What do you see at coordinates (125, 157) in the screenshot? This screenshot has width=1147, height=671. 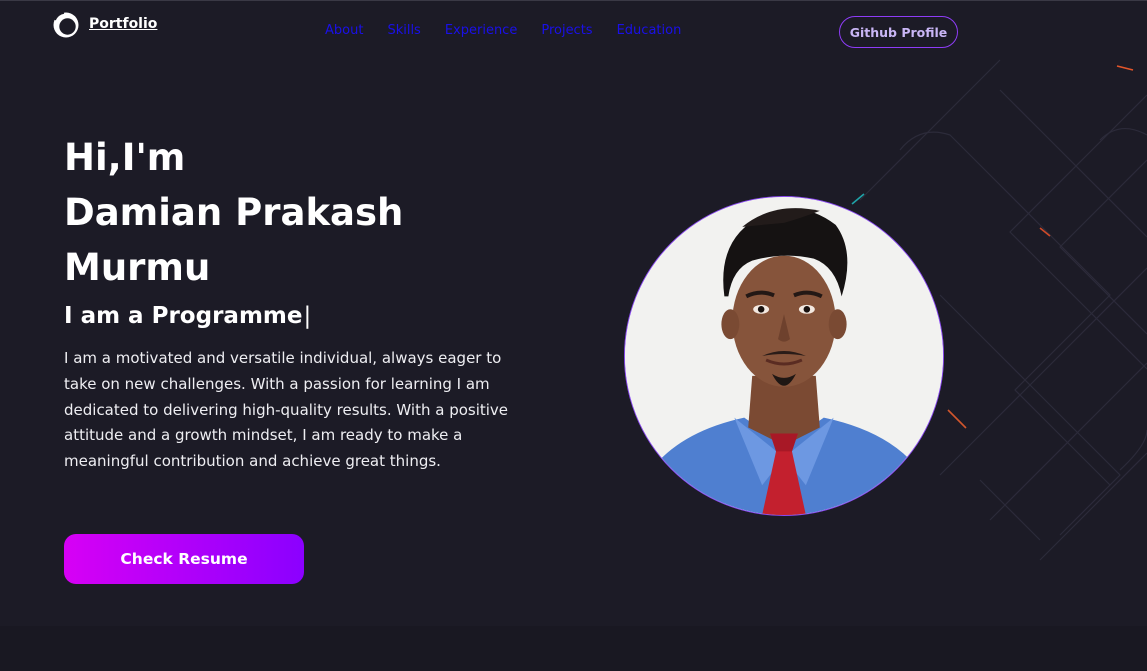 I see `hero-greeting: Hi,I'm` at bounding box center [125, 157].